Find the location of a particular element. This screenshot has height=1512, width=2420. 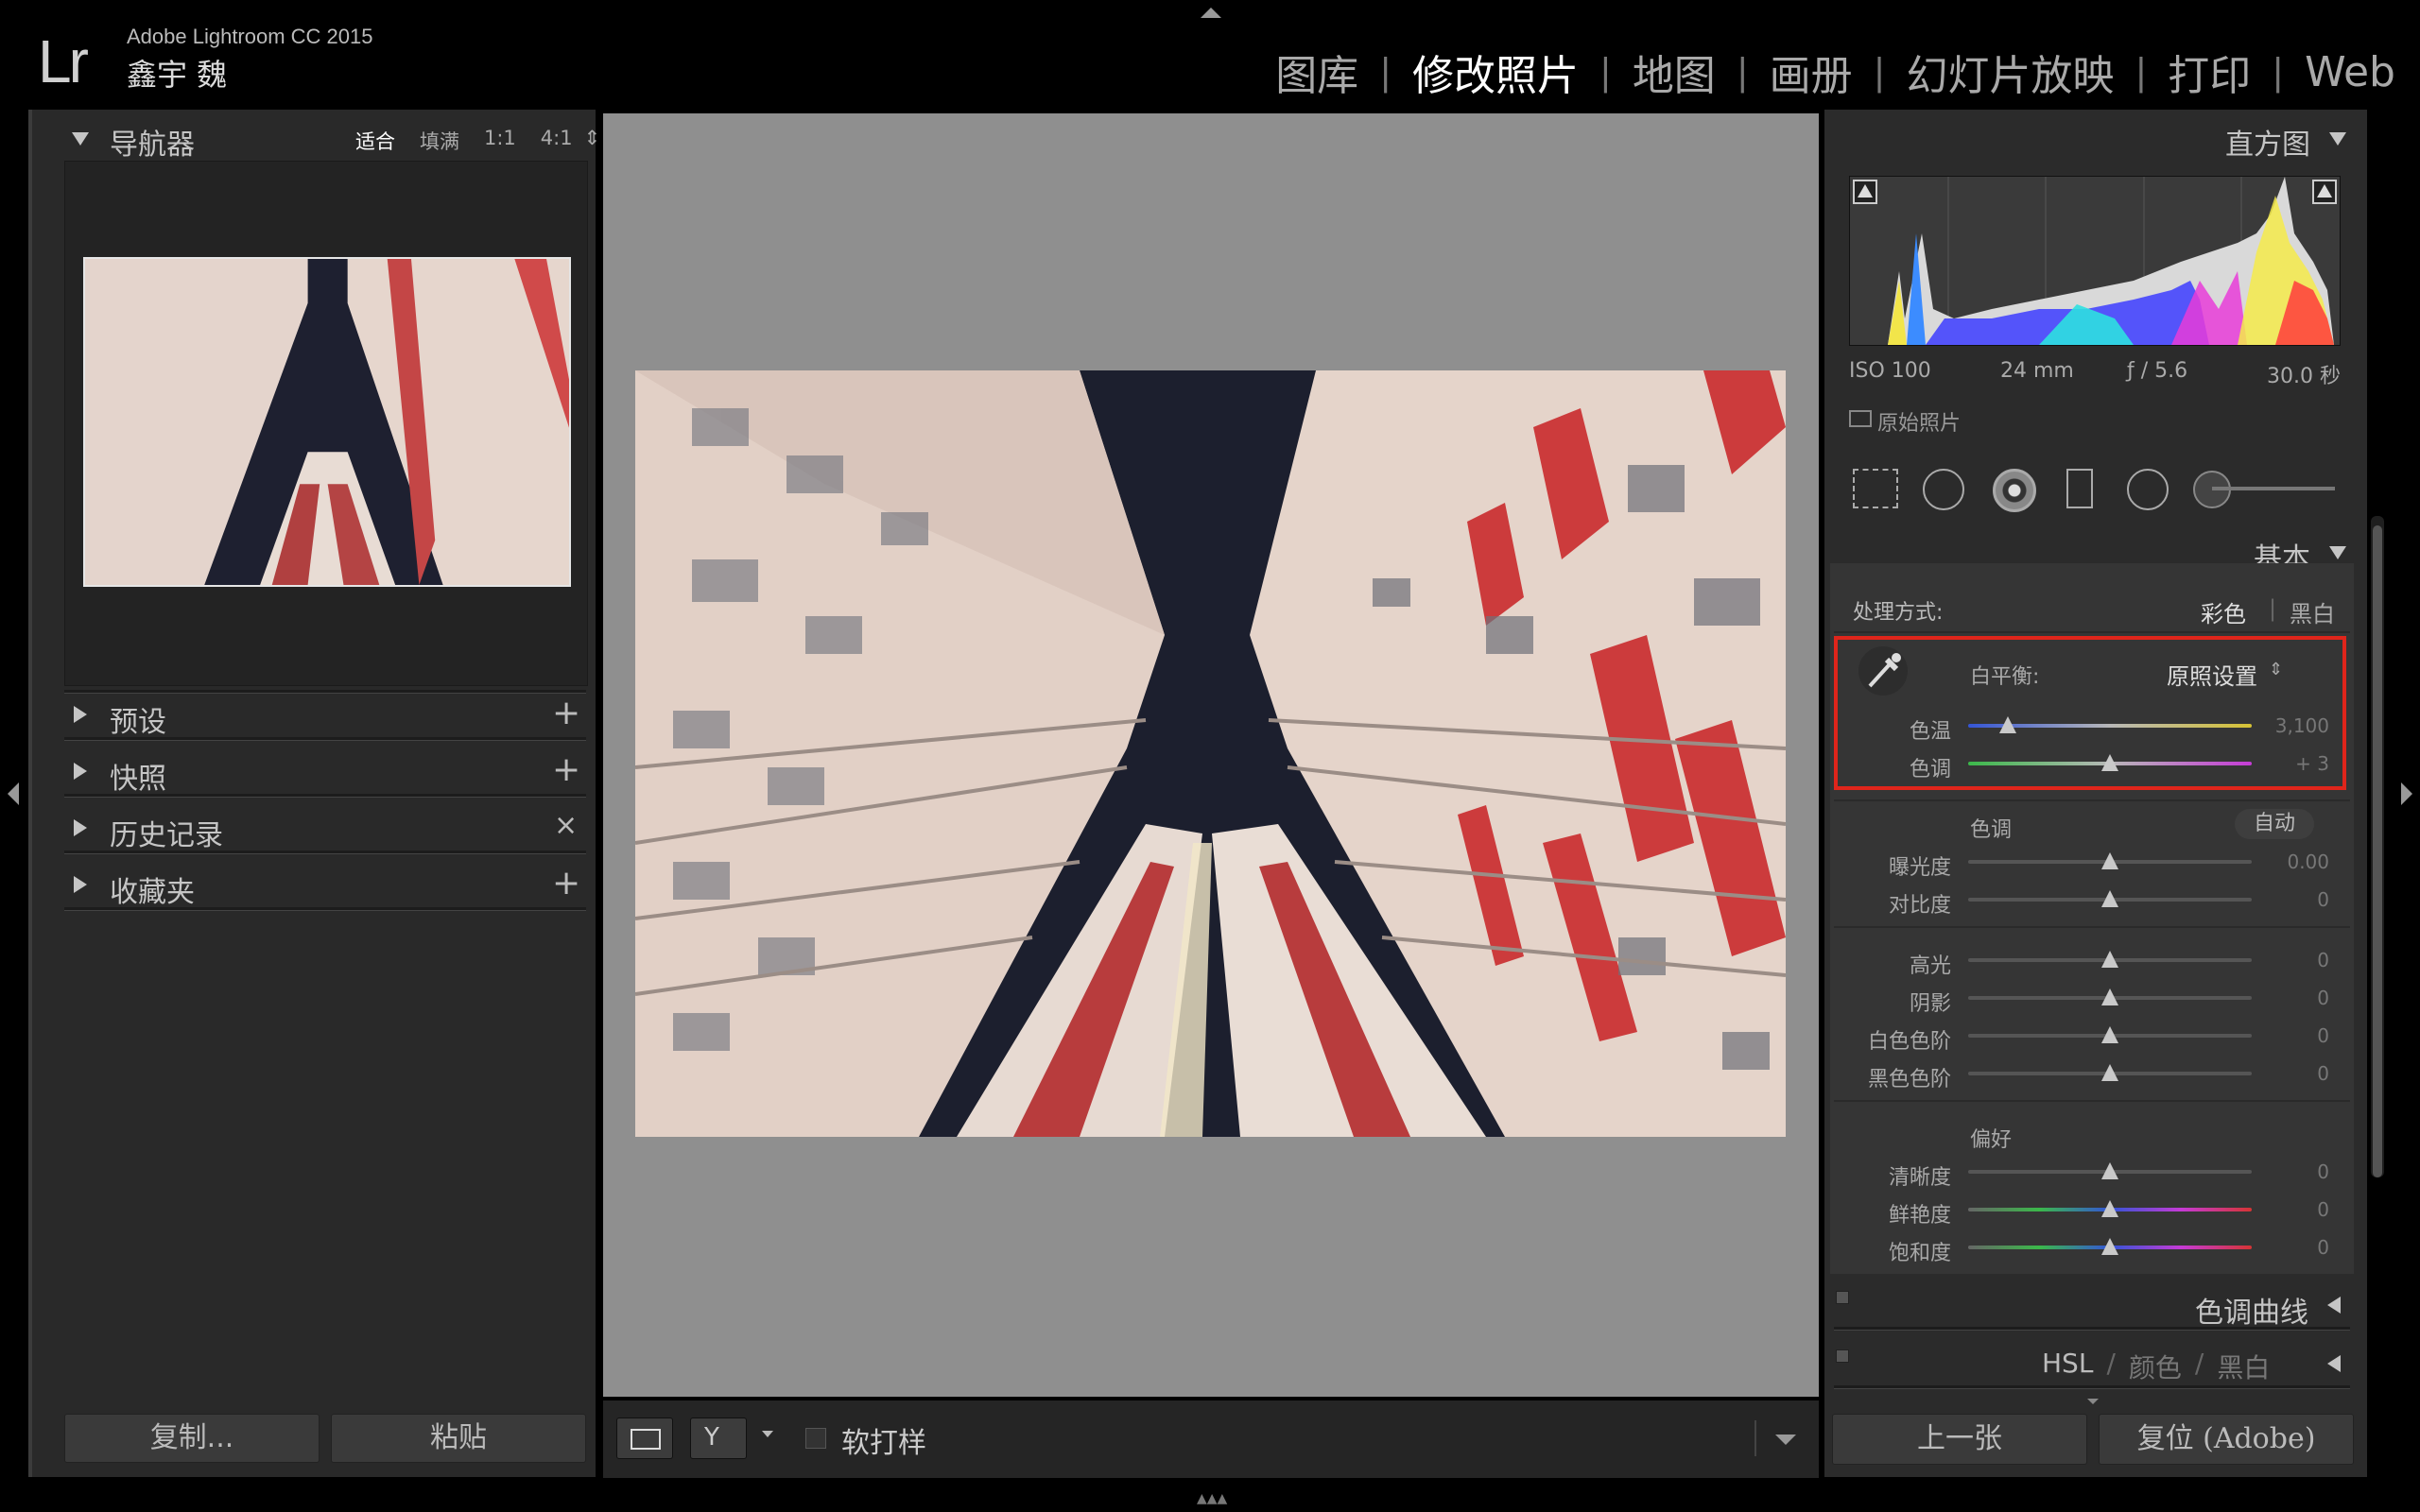

shadow-clipping-toggle is located at coordinates (1865, 192).